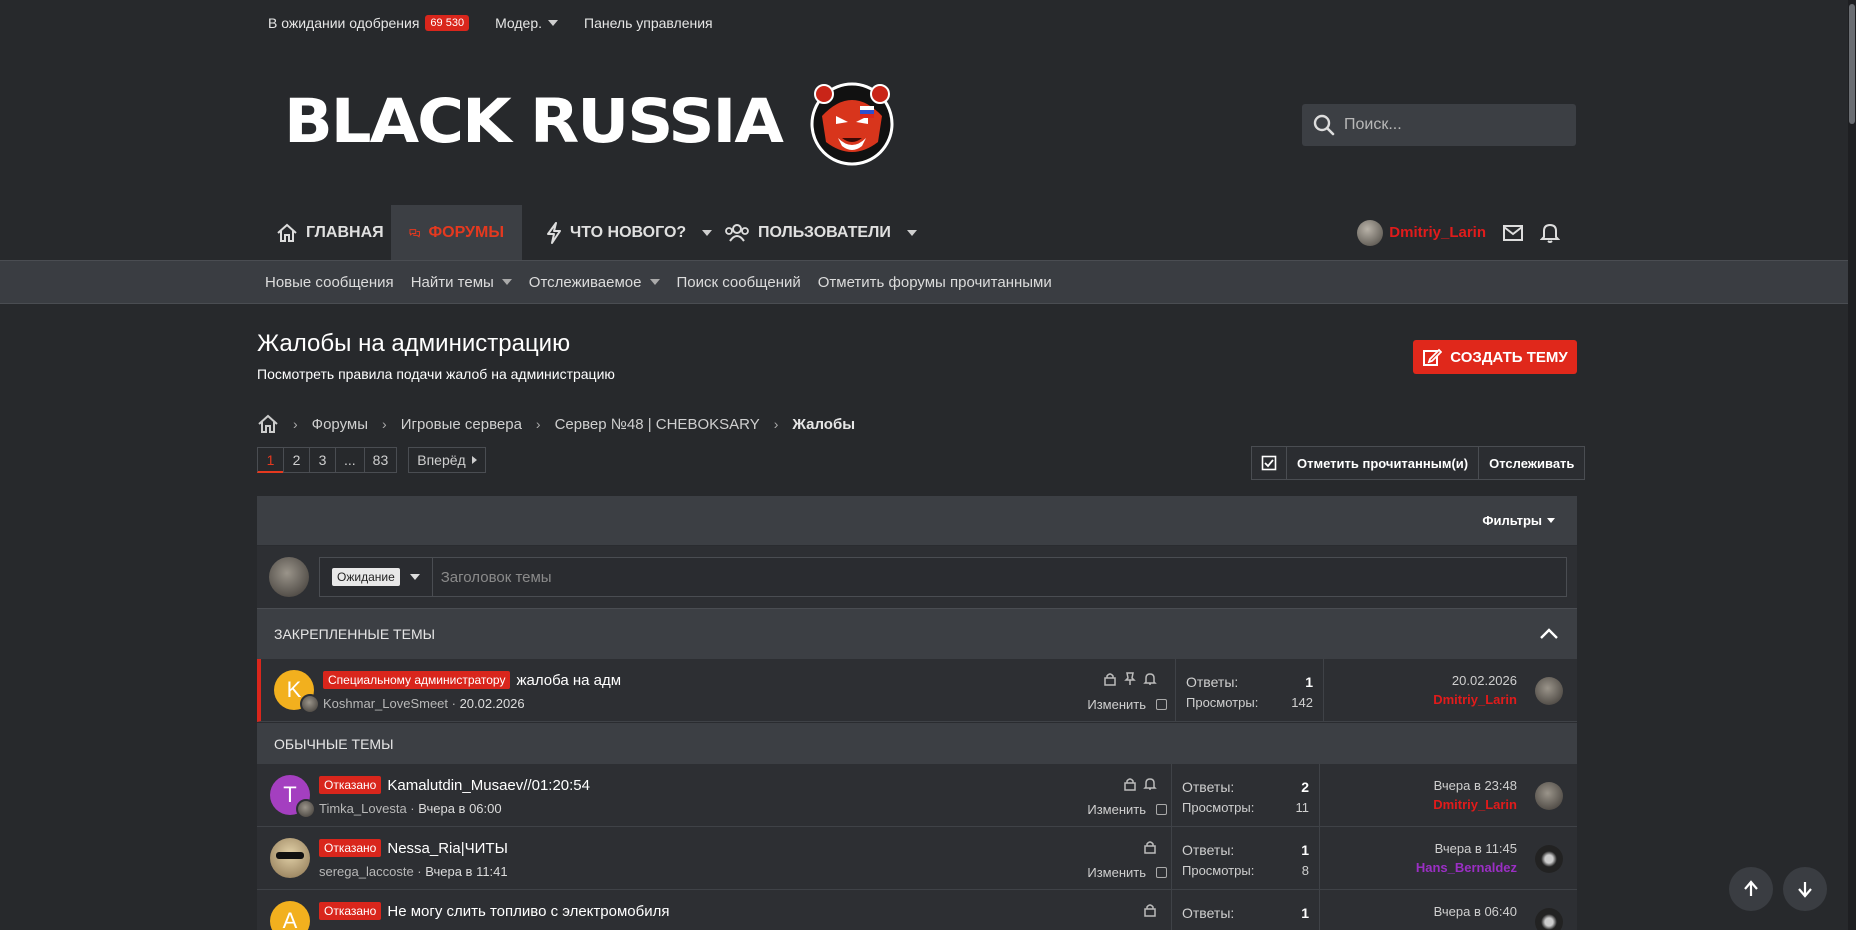 The height and width of the screenshot is (930, 1856). I want to click on nav-home: ГЛАВНАЯ, so click(330, 232).